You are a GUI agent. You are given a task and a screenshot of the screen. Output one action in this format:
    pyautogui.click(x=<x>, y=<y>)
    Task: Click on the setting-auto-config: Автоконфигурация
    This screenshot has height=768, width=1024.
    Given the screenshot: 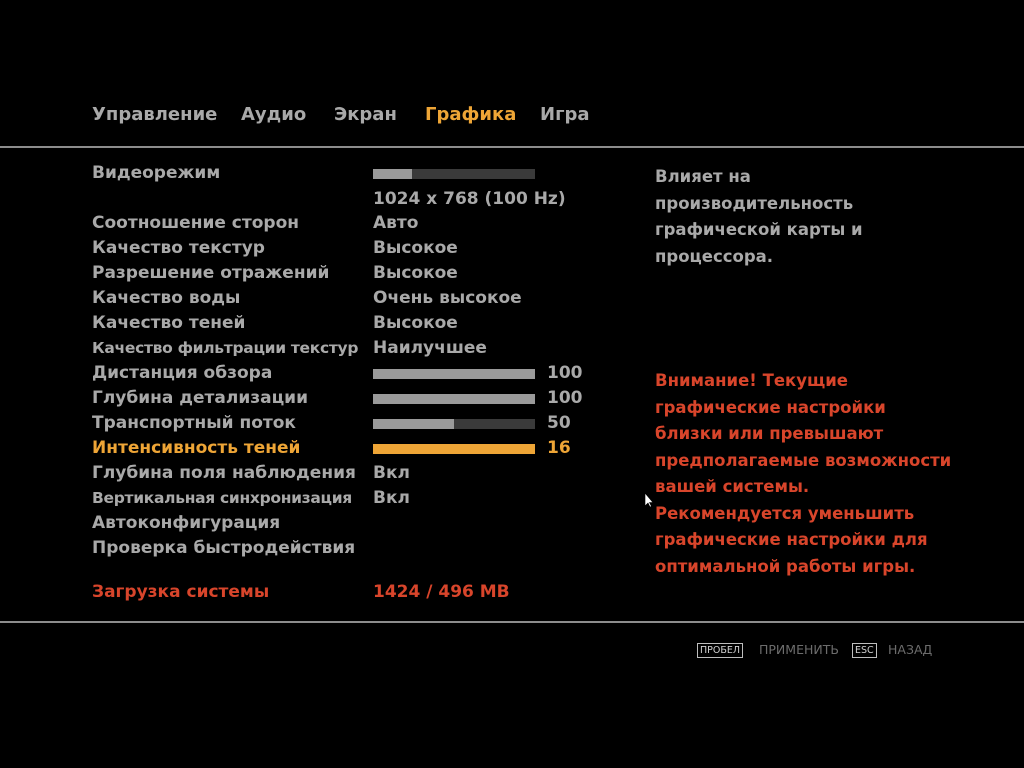 What is the action you would take?
    pyautogui.click(x=342, y=525)
    